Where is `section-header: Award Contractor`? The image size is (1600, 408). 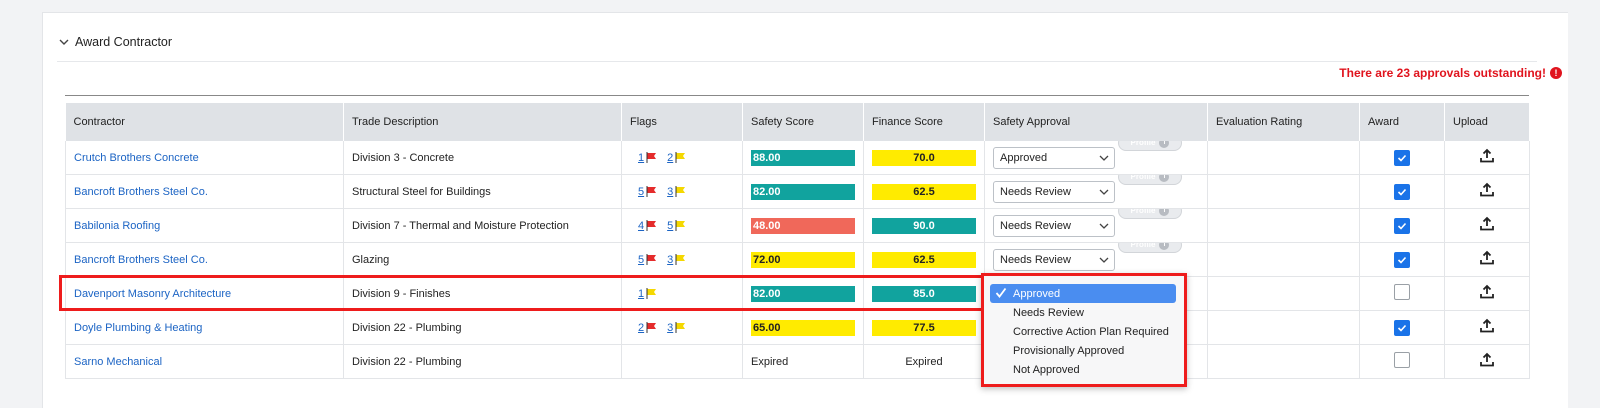 section-header: Award Contractor is located at coordinates (797, 42).